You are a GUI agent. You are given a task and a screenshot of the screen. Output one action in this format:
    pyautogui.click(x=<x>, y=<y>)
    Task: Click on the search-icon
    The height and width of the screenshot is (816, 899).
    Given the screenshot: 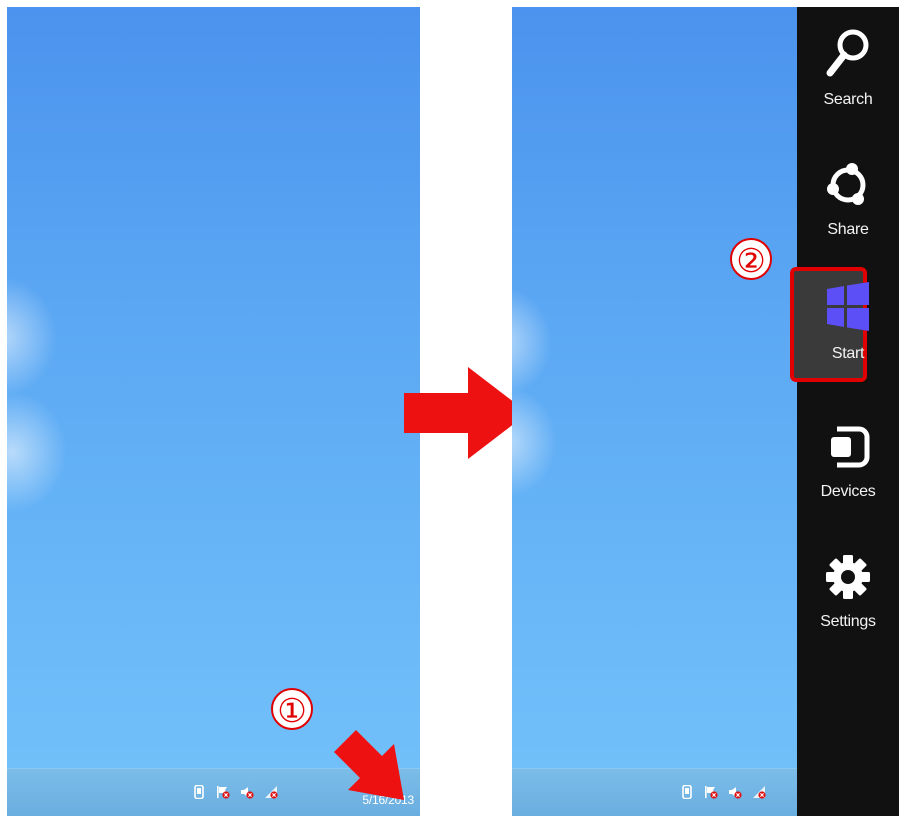 What is the action you would take?
    pyautogui.click(x=847, y=53)
    